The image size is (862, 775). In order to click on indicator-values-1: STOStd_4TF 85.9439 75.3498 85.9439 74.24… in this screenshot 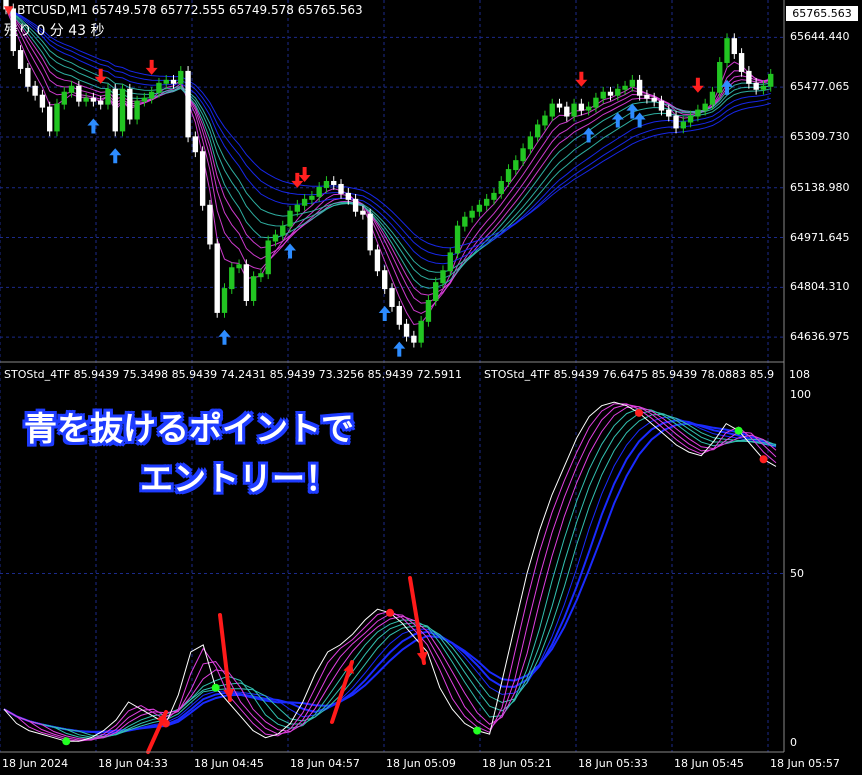, I will do `click(233, 374)`.